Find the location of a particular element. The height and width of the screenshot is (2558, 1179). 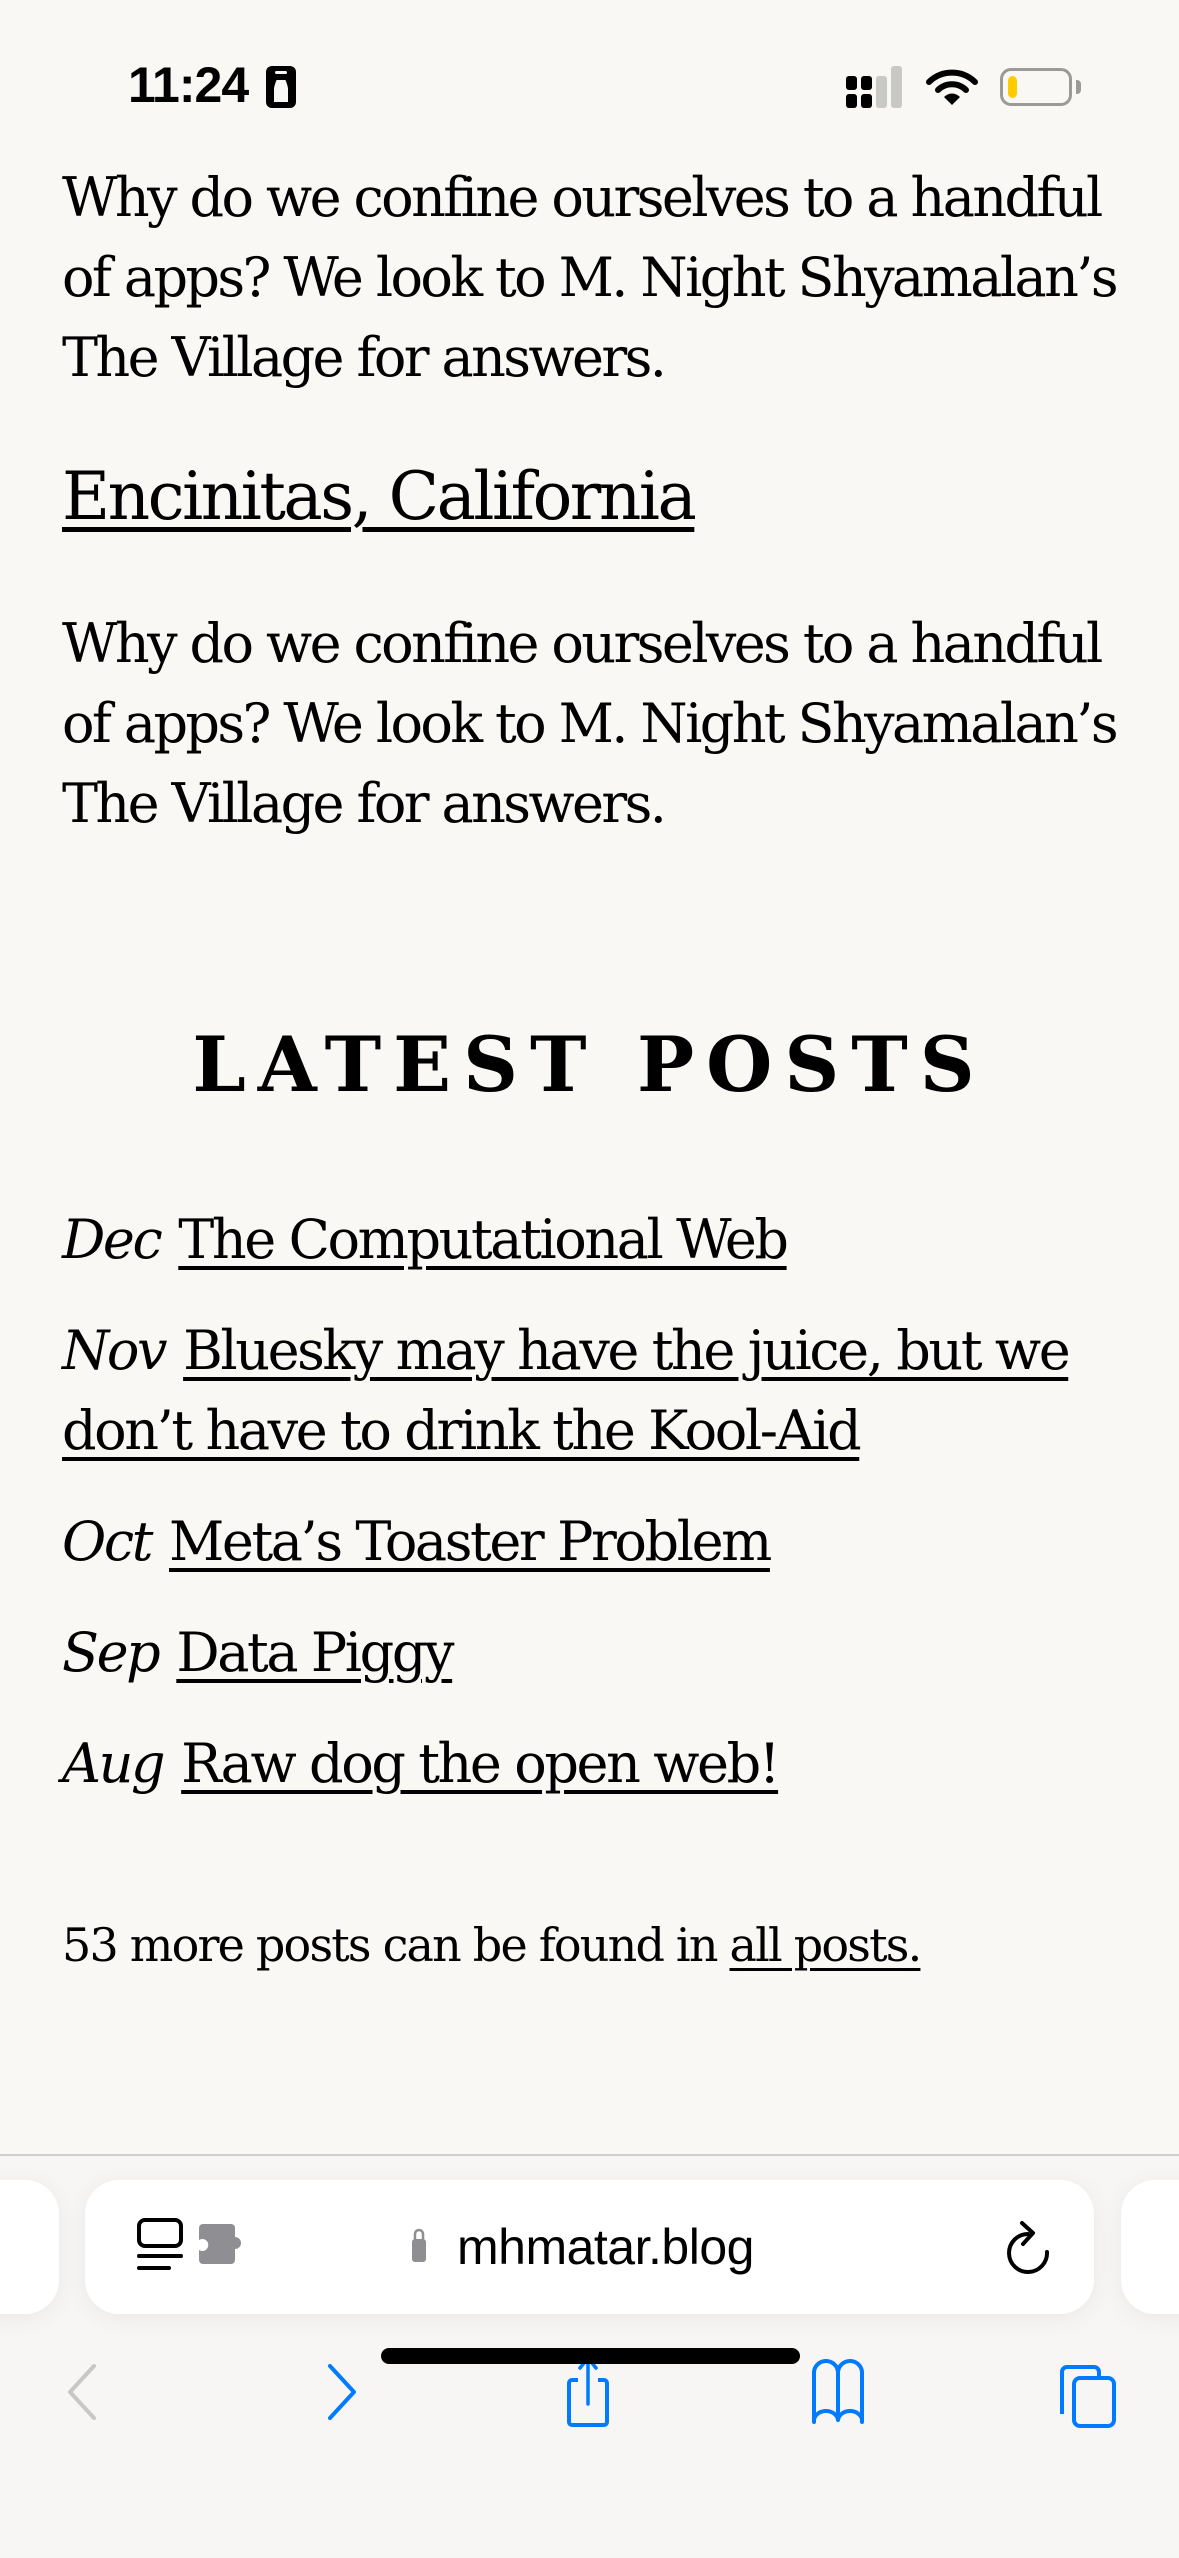

latest-posts-heading: LATEST POSTS is located at coordinates (589, 1064).